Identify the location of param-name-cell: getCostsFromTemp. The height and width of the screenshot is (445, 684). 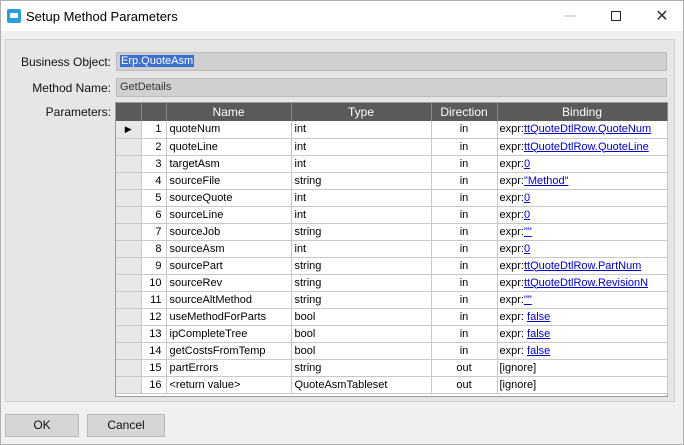
(229, 351).